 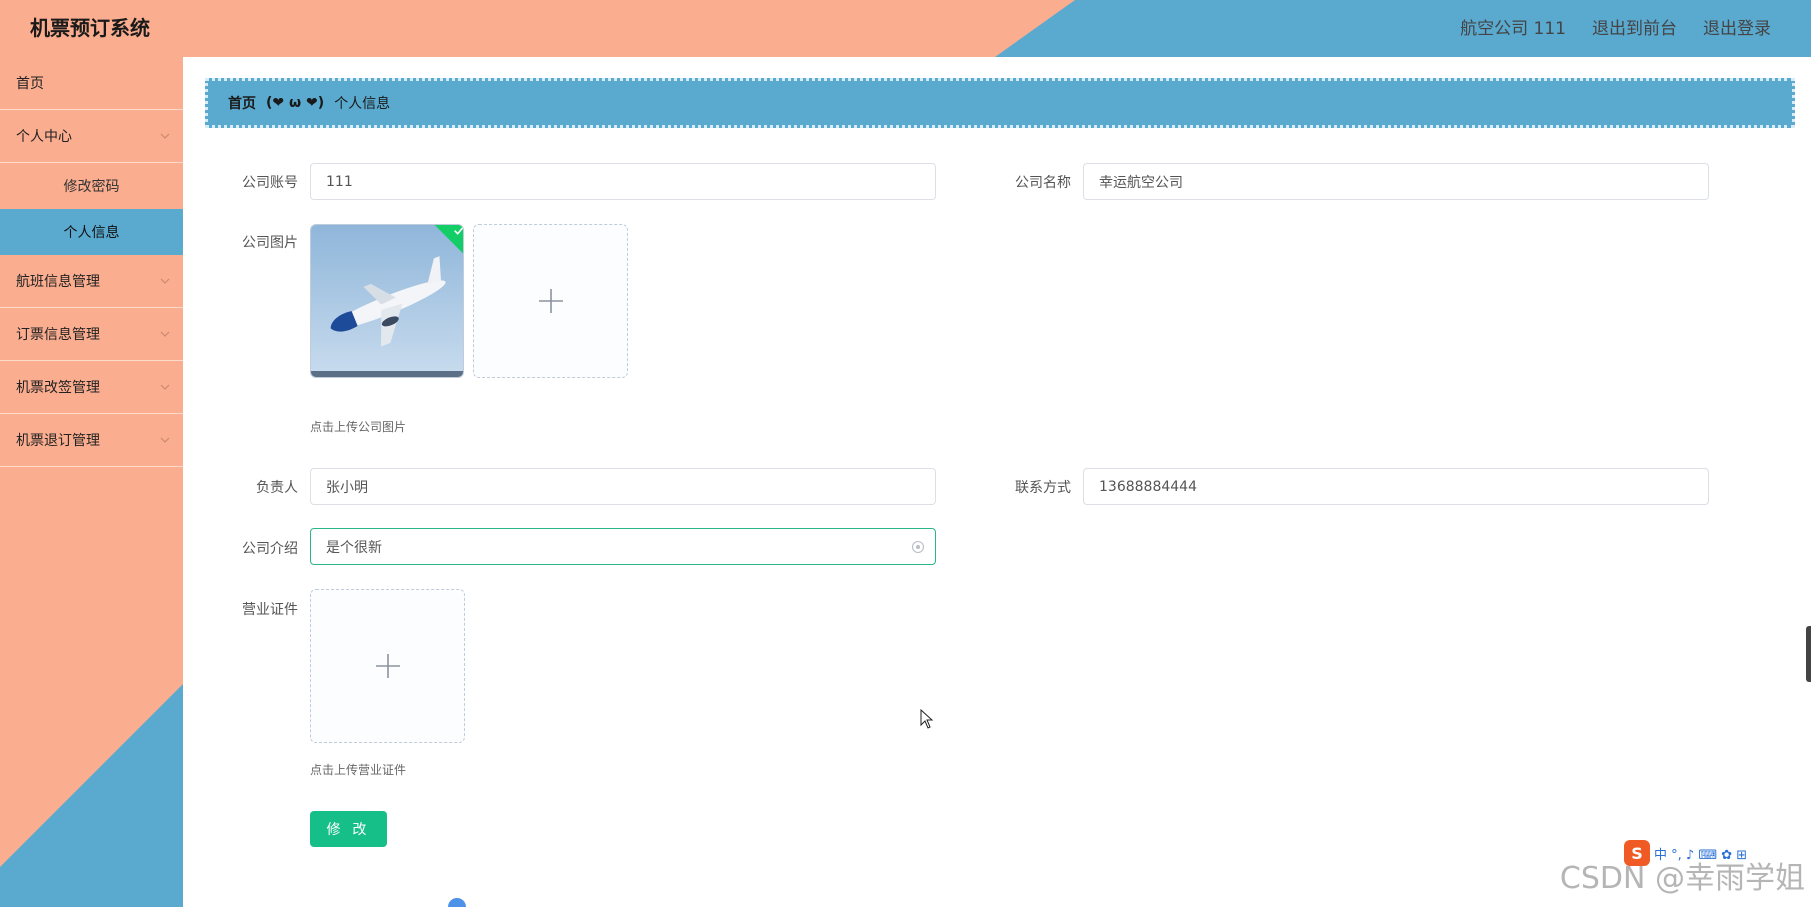 I want to click on sidebar-item-label: 机票退订管理, so click(x=58, y=441).